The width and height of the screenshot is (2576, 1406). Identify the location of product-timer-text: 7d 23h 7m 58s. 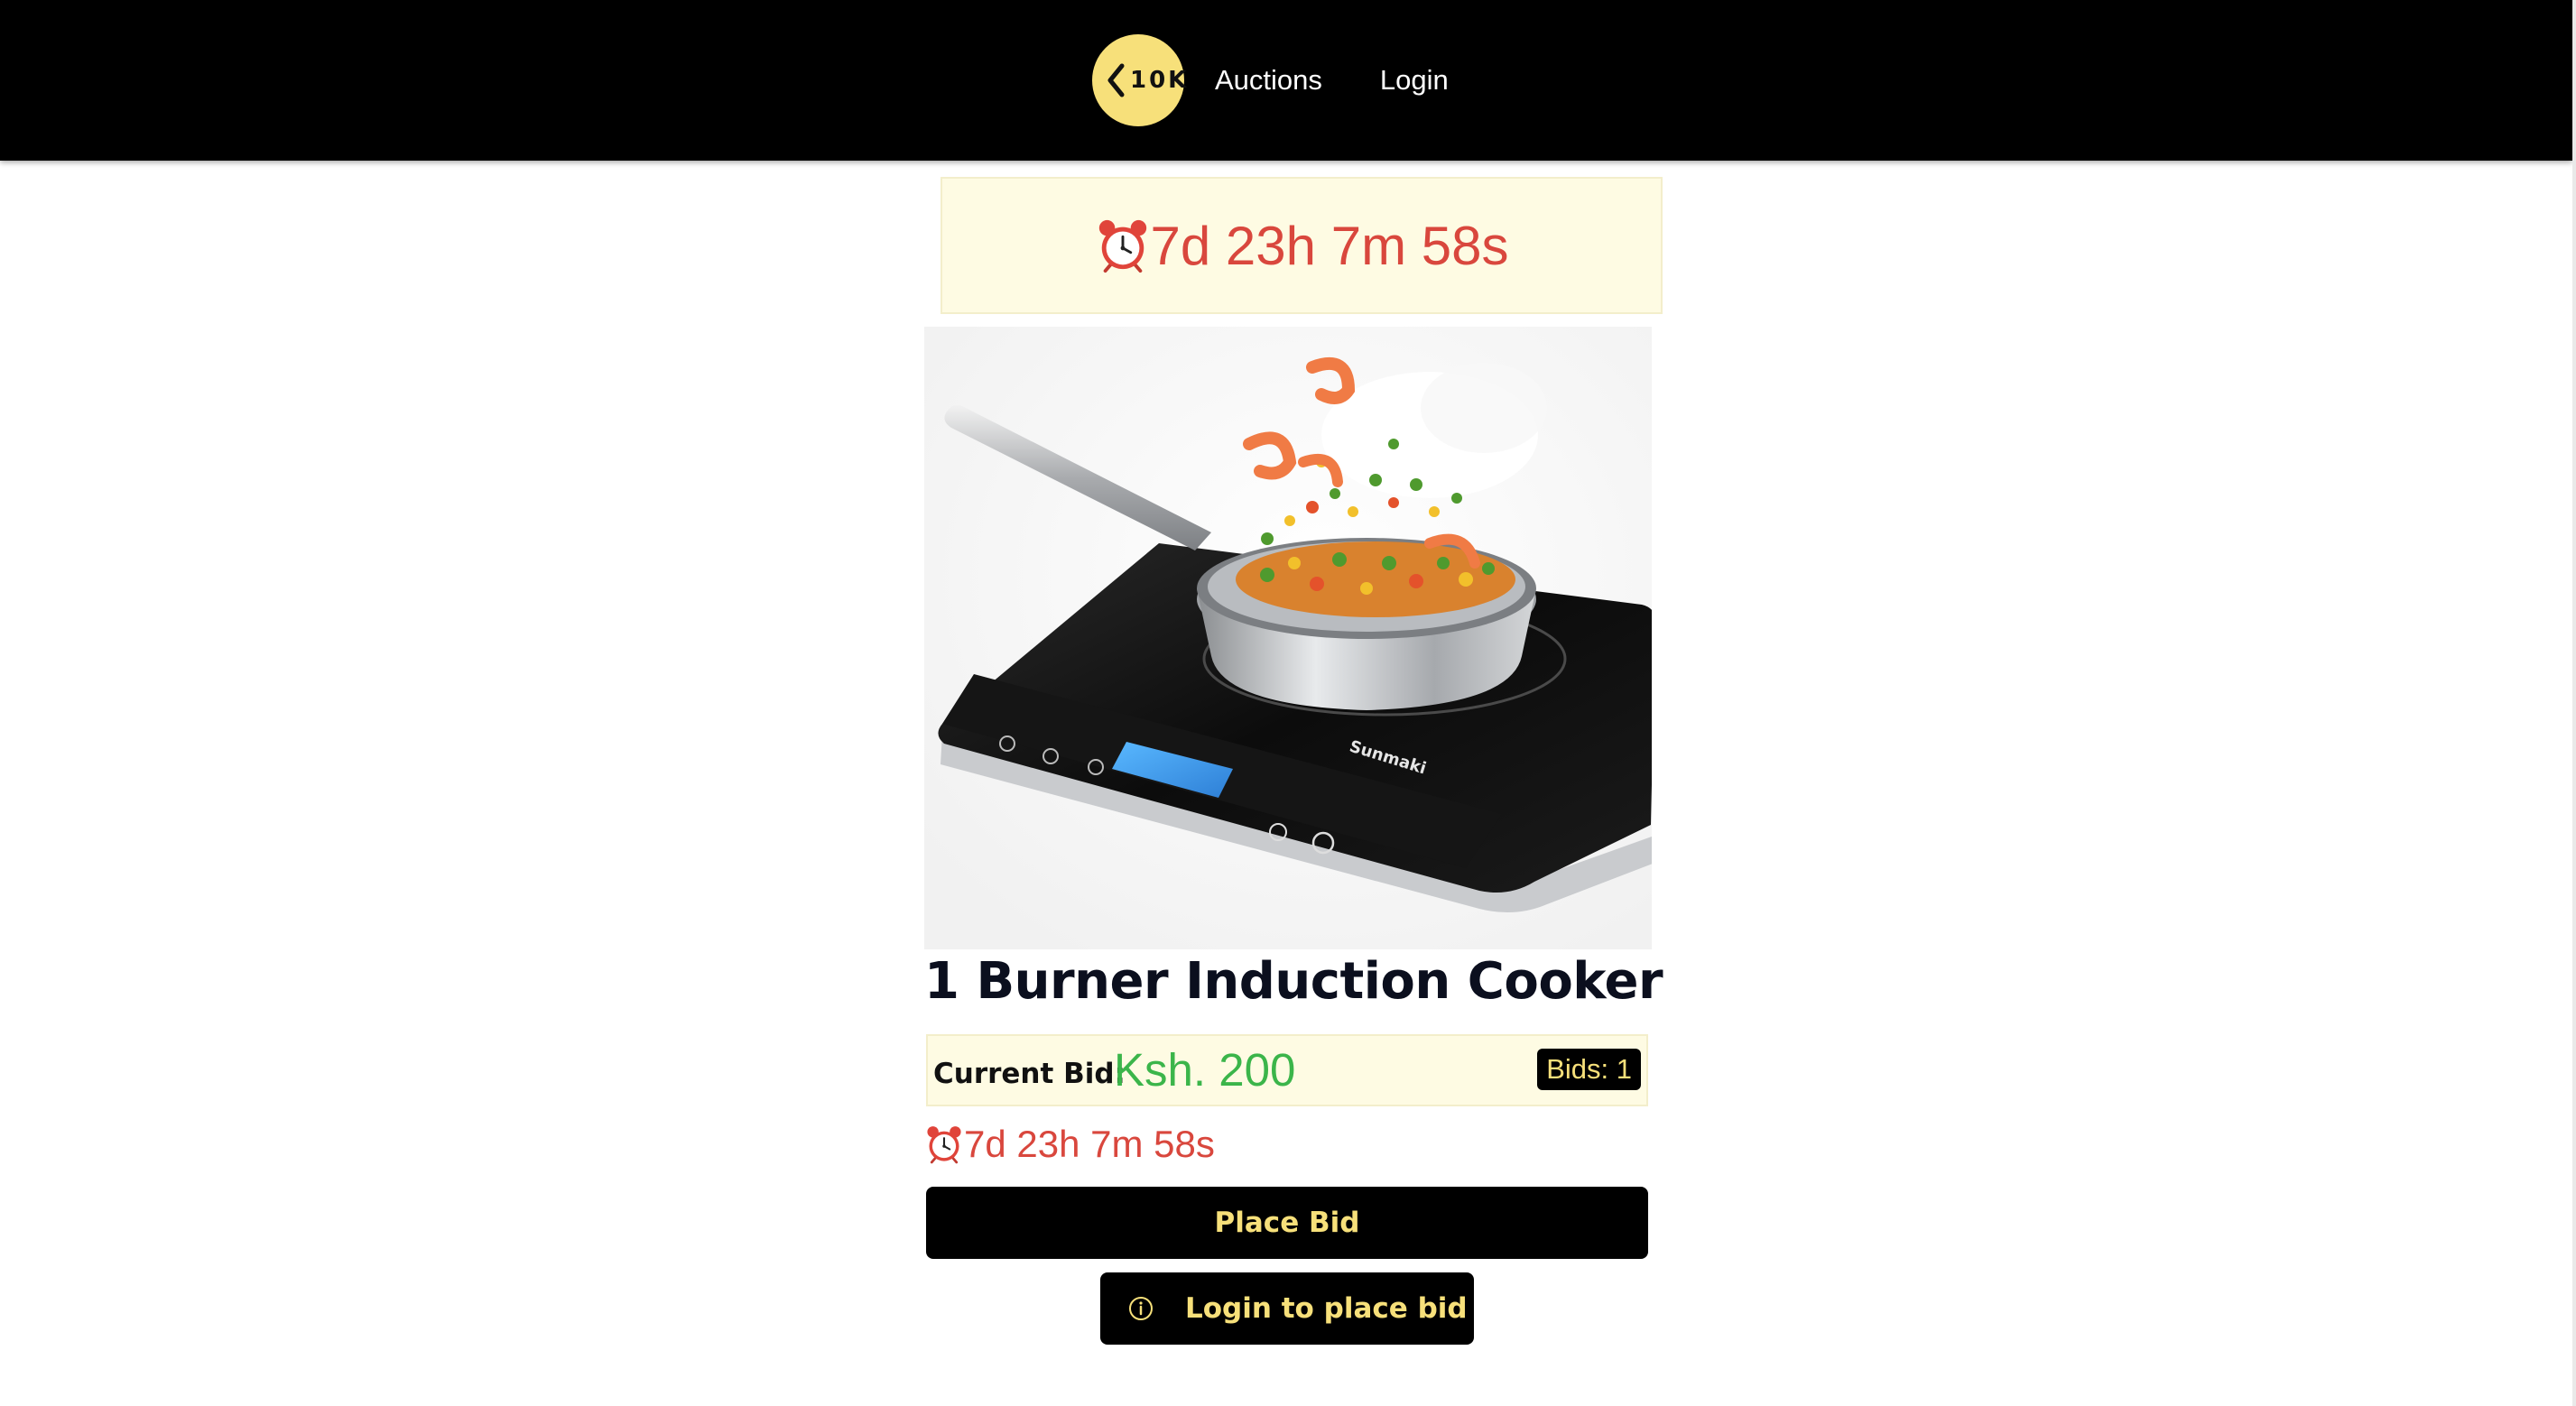
(1089, 1144).